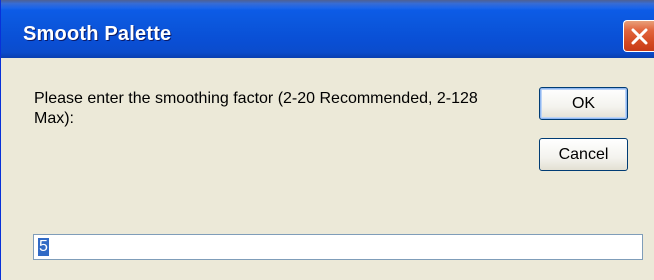  Describe the element at coordinates (97, 34) in the screenshot. I see `window-title: Smooth Palette` at that location.